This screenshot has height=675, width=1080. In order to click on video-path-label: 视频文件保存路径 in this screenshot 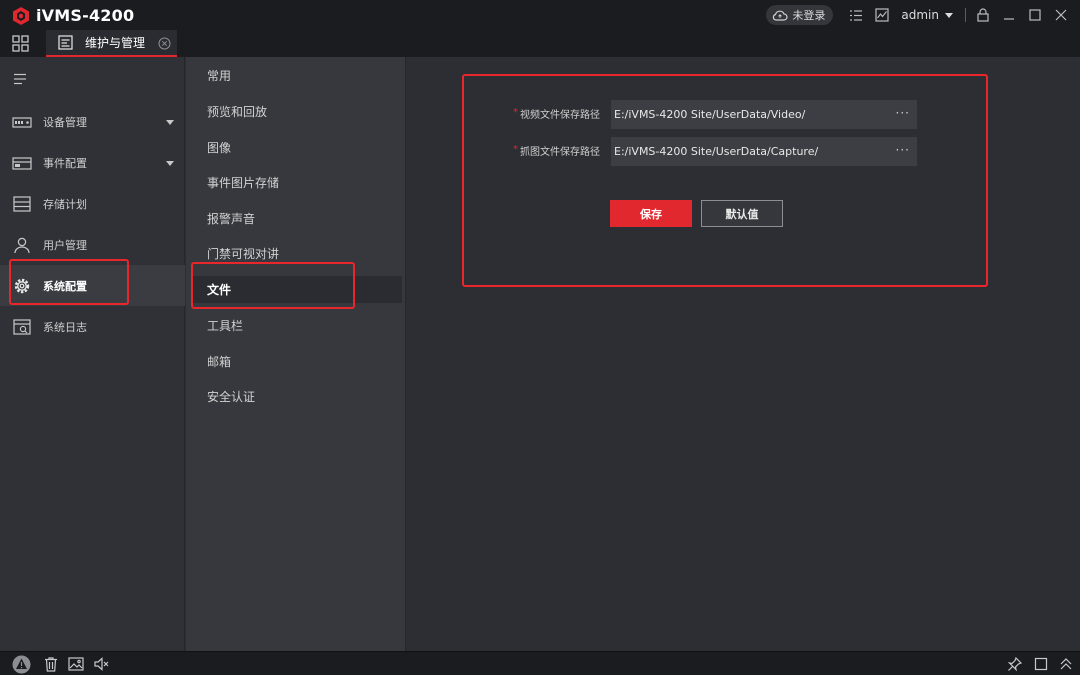, I will do `click(560, 115)`.